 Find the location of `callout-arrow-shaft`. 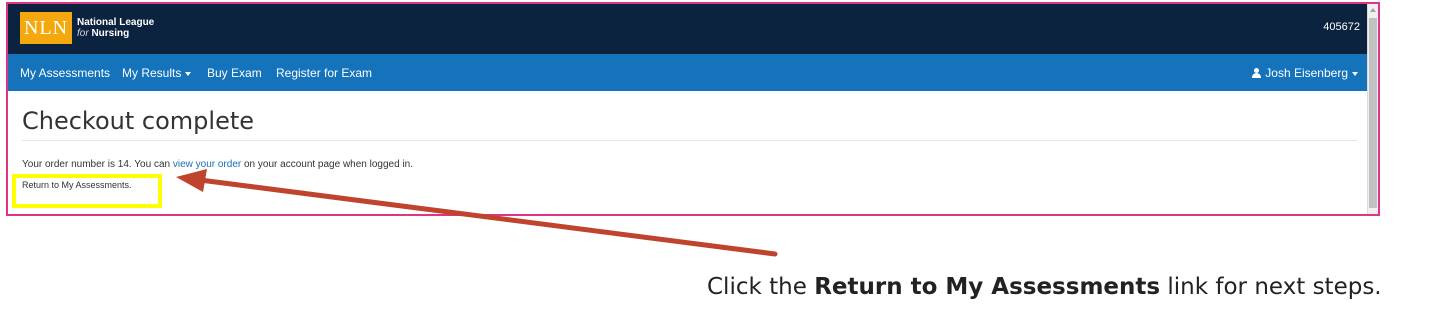

callout-arrow-shaft is located at coordinates (487, 217).